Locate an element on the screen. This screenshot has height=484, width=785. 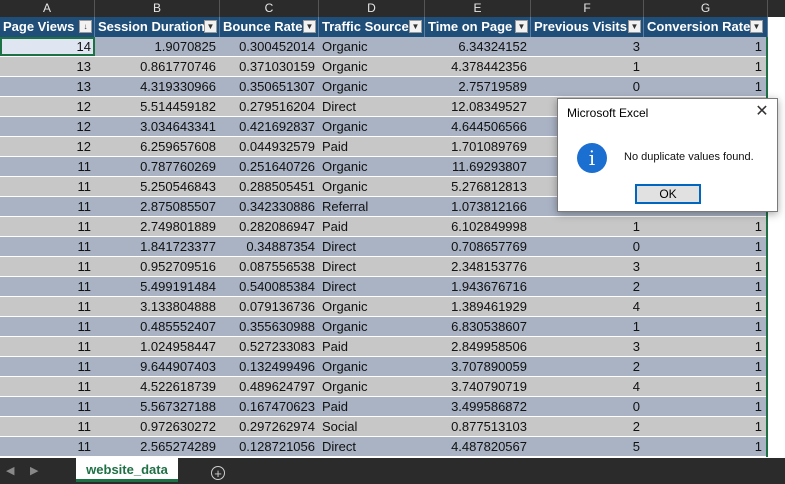
close-icon: ✕ is located at coordinates (762, 112).